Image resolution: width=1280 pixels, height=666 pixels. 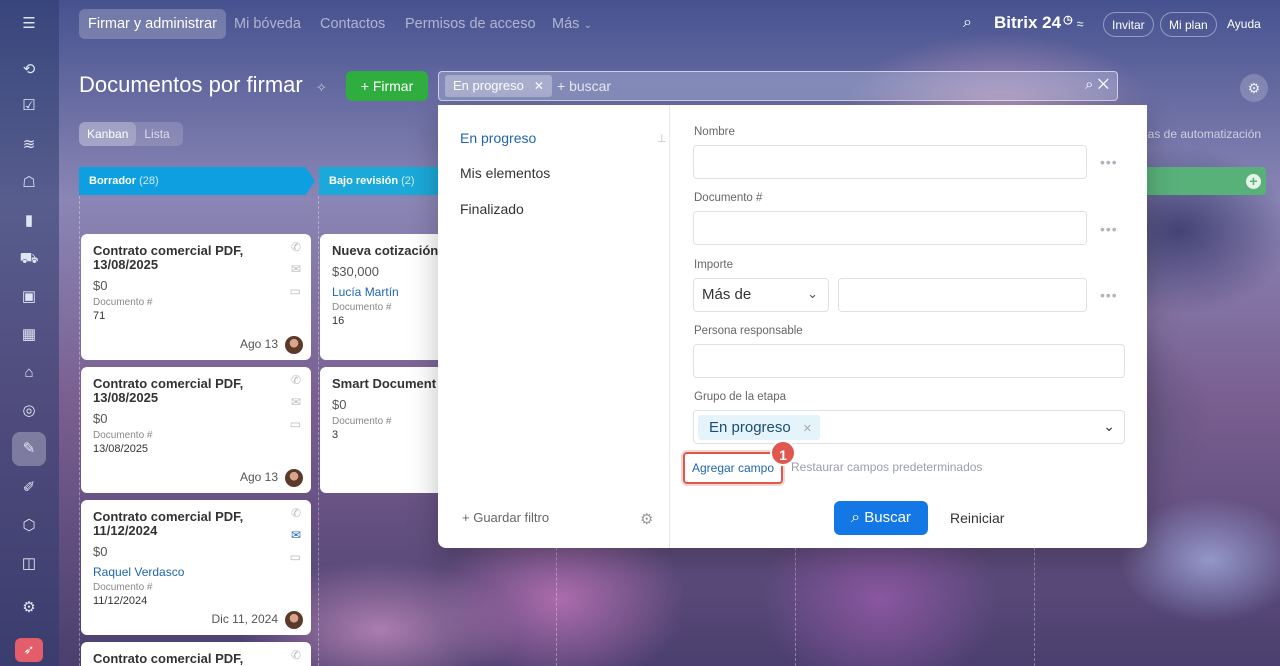 I want to click on preset-in-progress: En progreso, so click(x=498, y=138).